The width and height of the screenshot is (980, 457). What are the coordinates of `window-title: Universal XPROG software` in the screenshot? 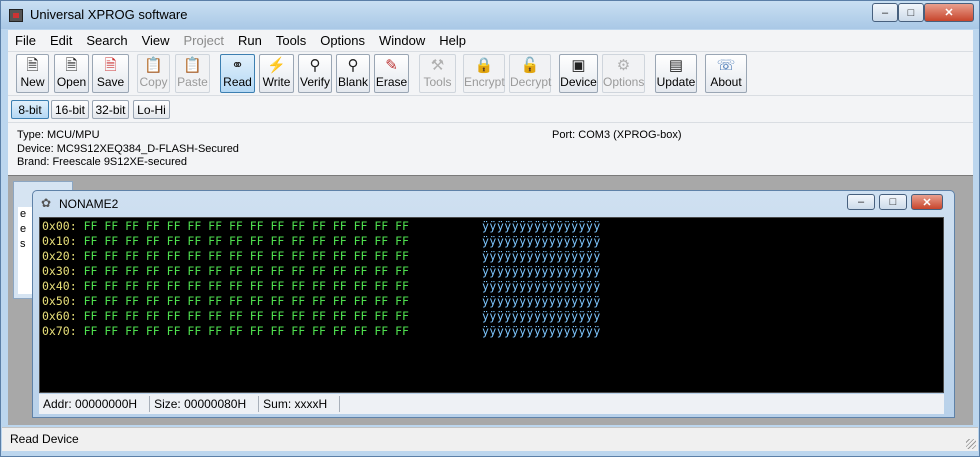 It's located at (109, 14).